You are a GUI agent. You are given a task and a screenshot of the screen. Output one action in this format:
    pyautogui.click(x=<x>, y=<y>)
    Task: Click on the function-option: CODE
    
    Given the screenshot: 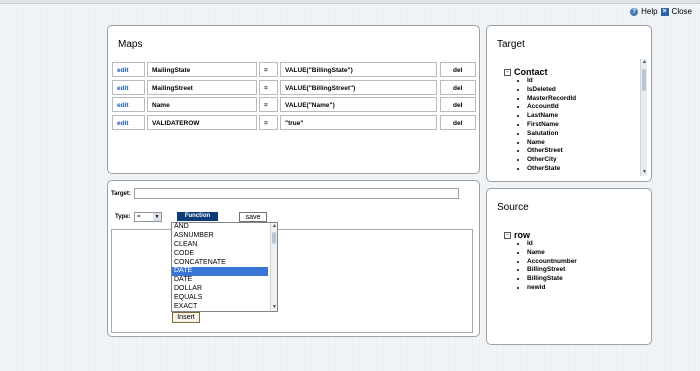 What is the action you would take?
    pyautogui.click(x=220, y=254)
    